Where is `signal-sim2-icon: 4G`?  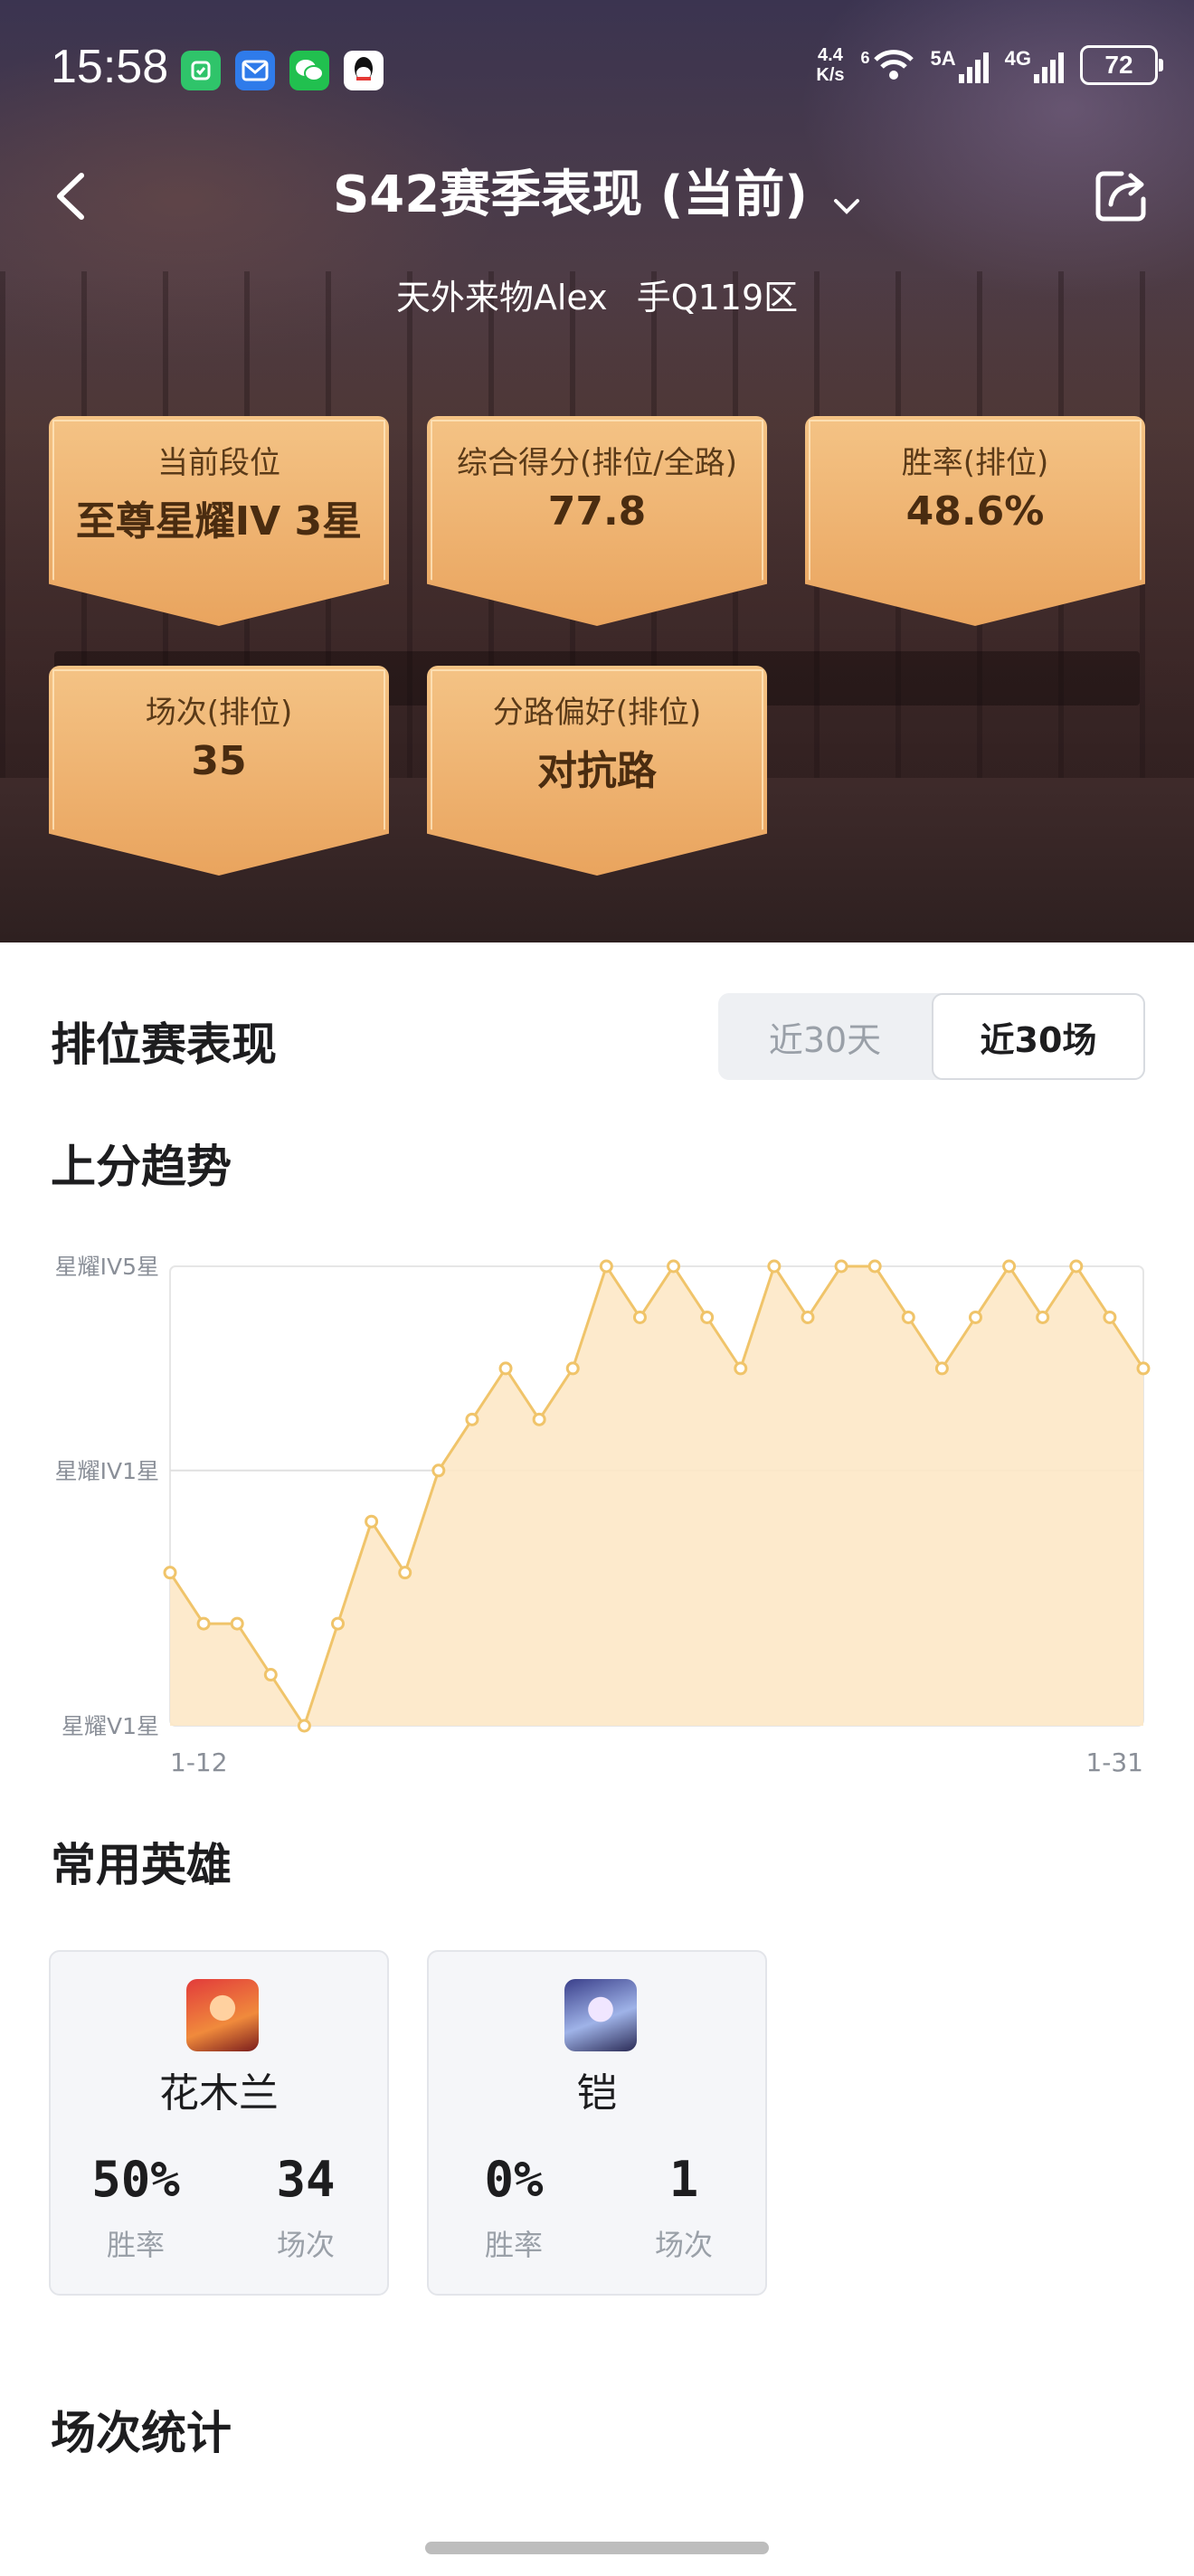
signal-sim2-icon: 4G is located at coordinates (1034, 65).